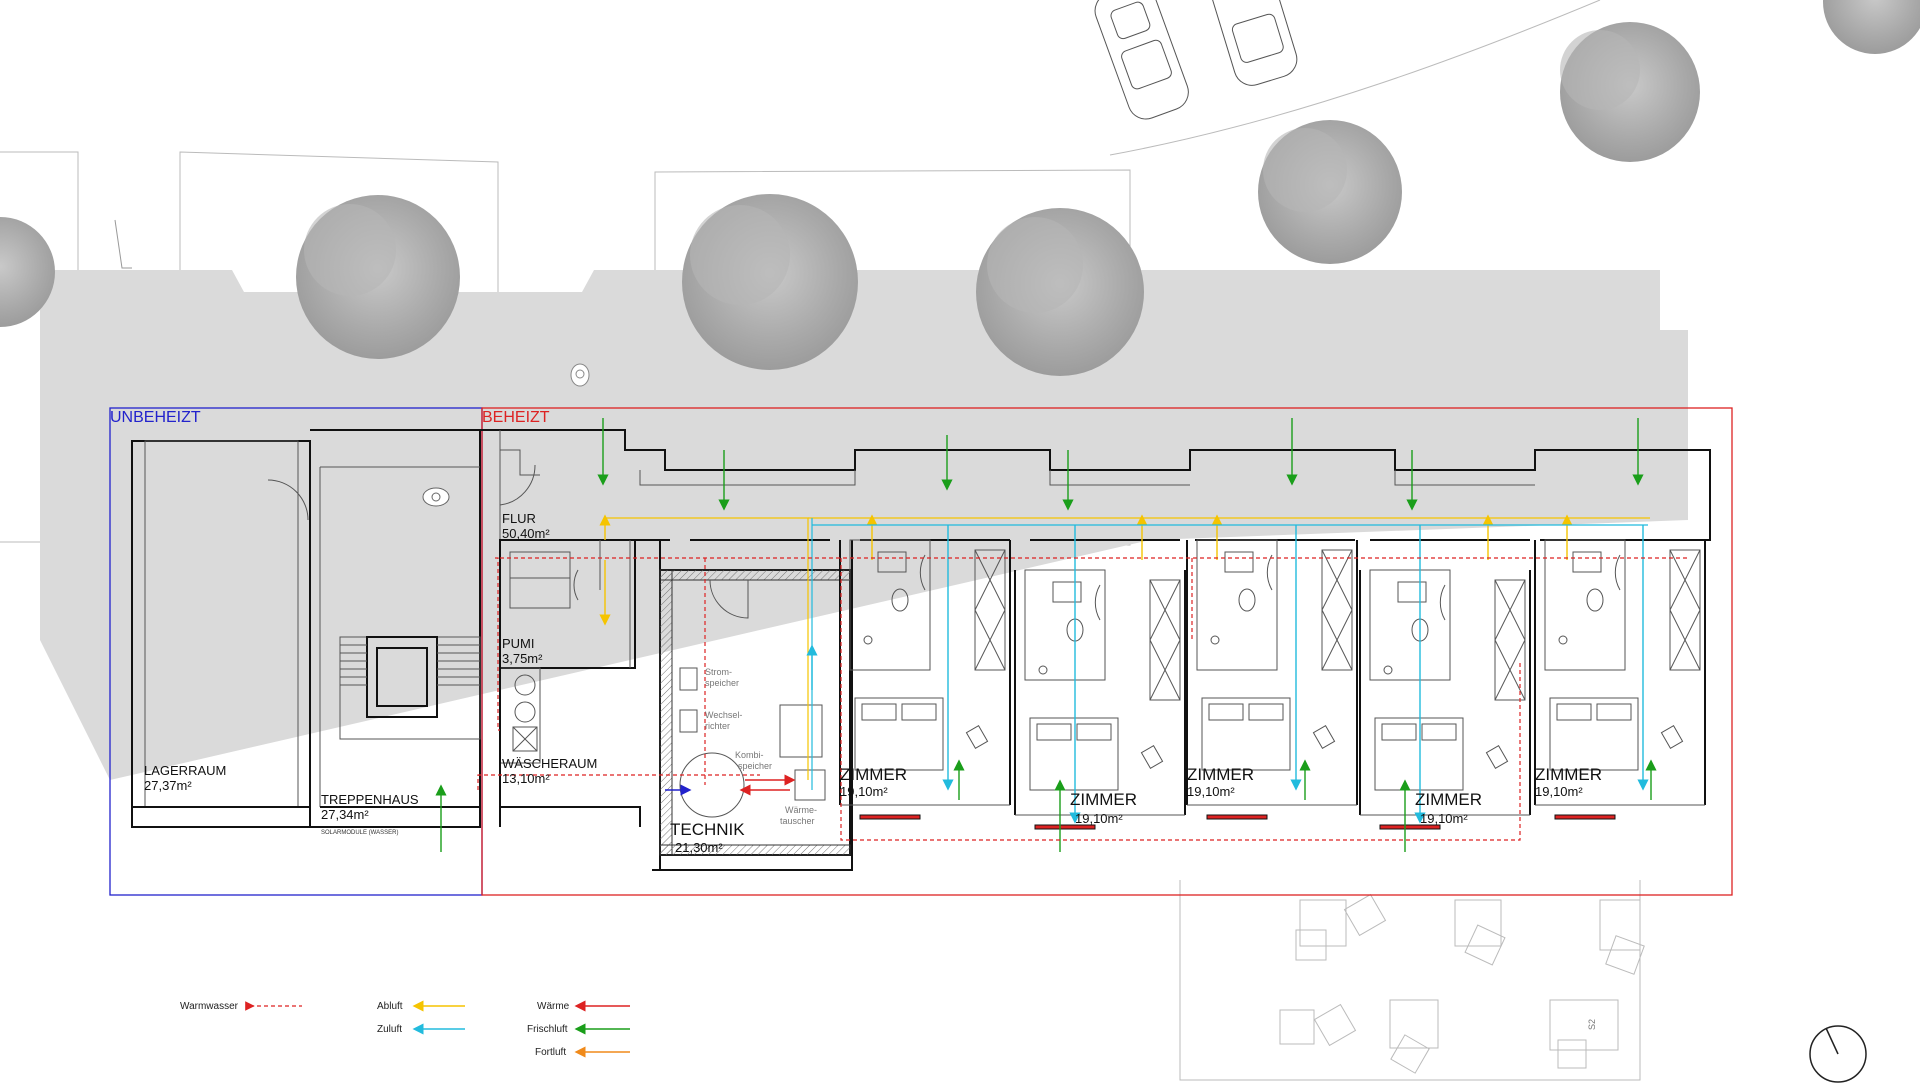 The height and width of the screenshot is (1084, 1920). What do you see at coordinates (1444, 818) in the screenshot?
I see `zimmer-area-4: 19,10m²` at bounding box center [1444, 818].